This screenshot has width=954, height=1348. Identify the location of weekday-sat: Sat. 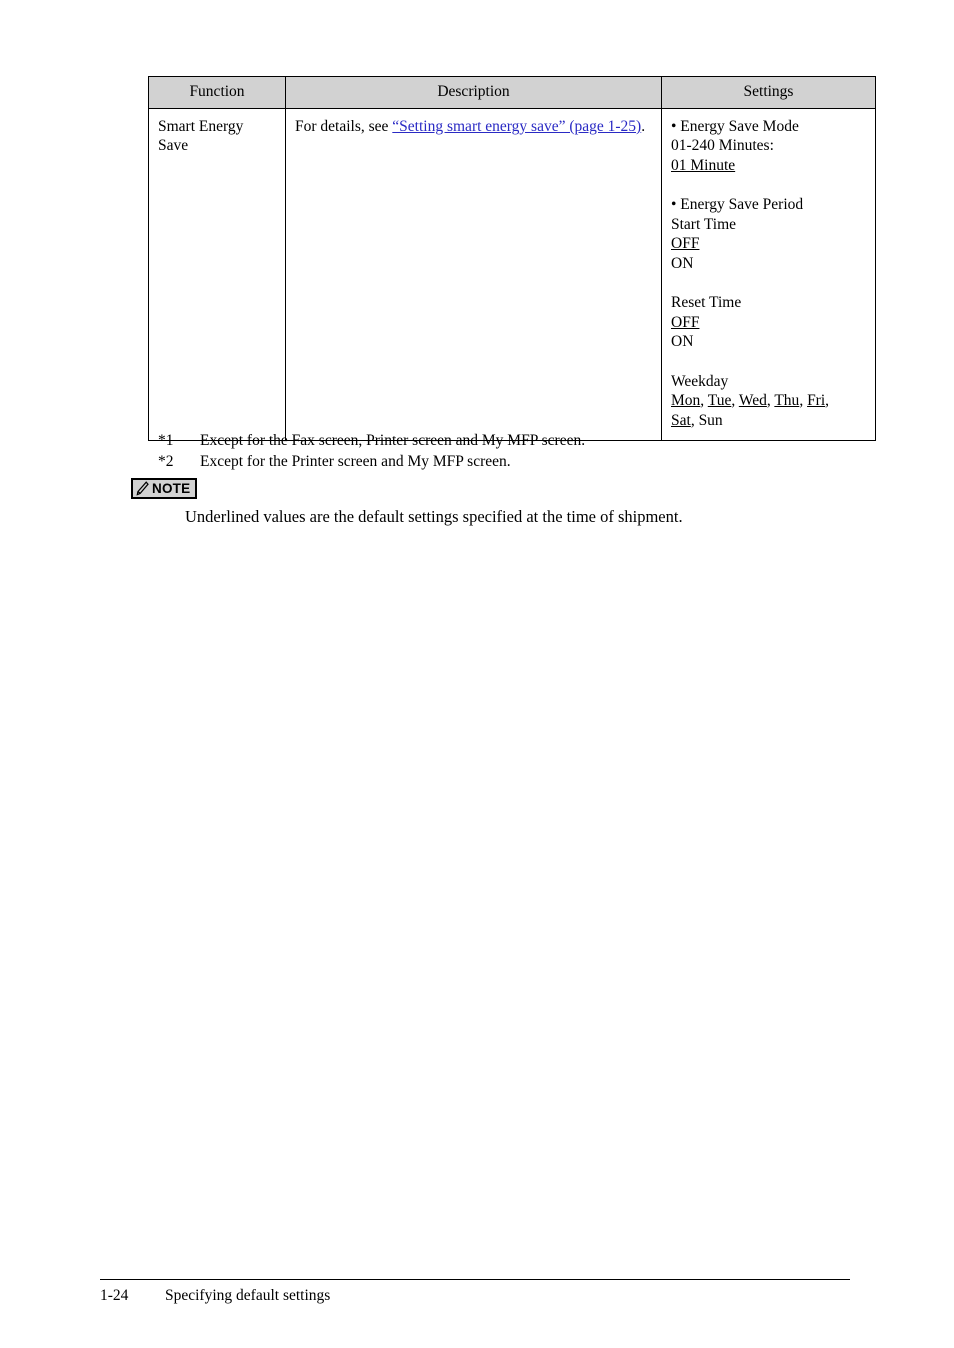
(681, 420).